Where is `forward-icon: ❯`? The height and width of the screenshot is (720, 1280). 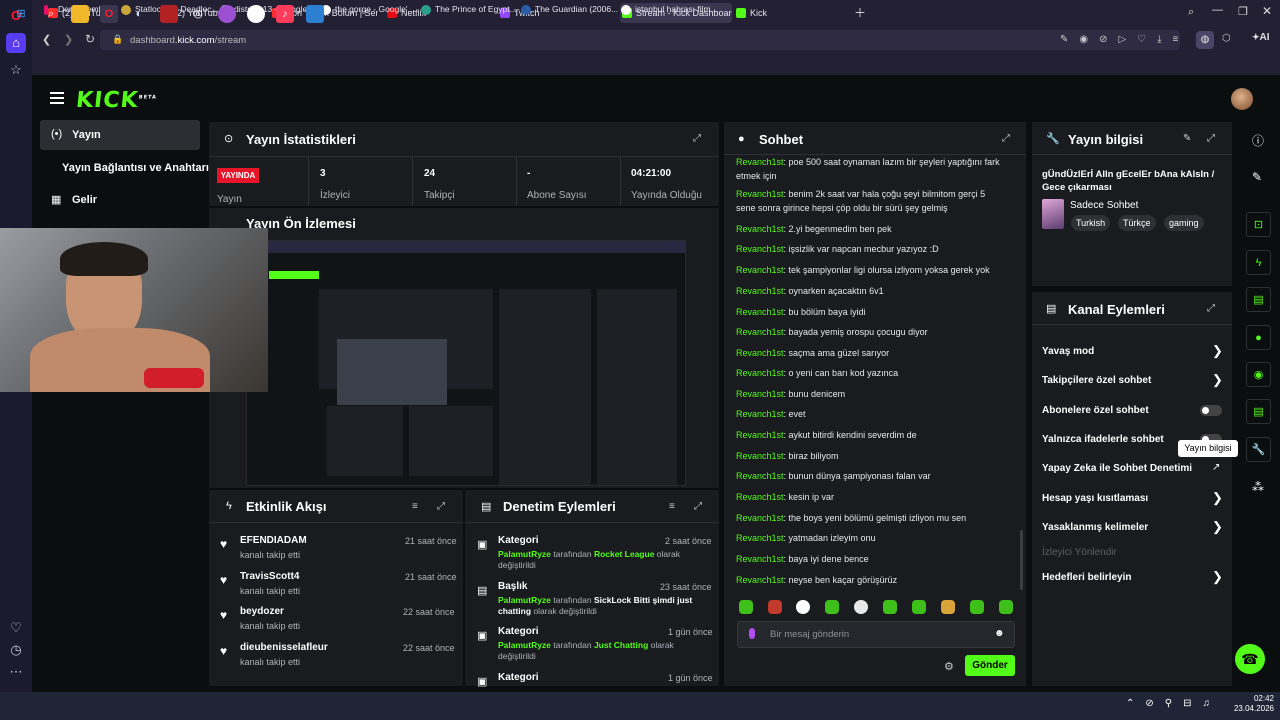 forward-icon: ❯ is located at coordinates (68, 39).